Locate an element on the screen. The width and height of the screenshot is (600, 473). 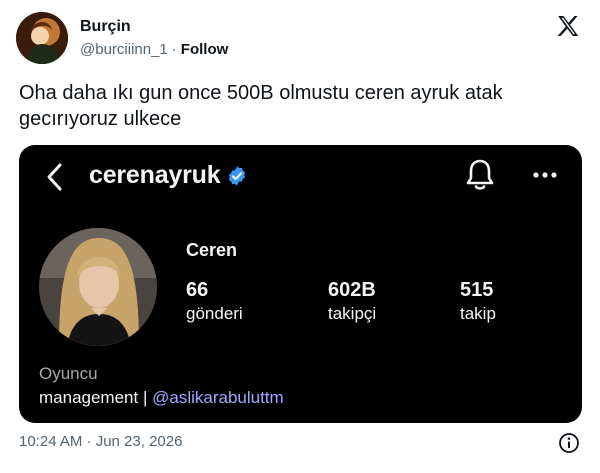
ig-username-row: cerenayruk is located at coordinates (168, 175).